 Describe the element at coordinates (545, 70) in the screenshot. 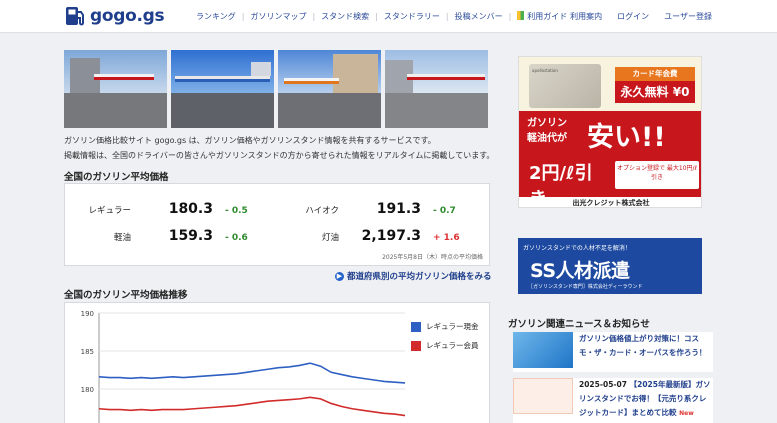

I see `card-brand: apollostation` at that location.